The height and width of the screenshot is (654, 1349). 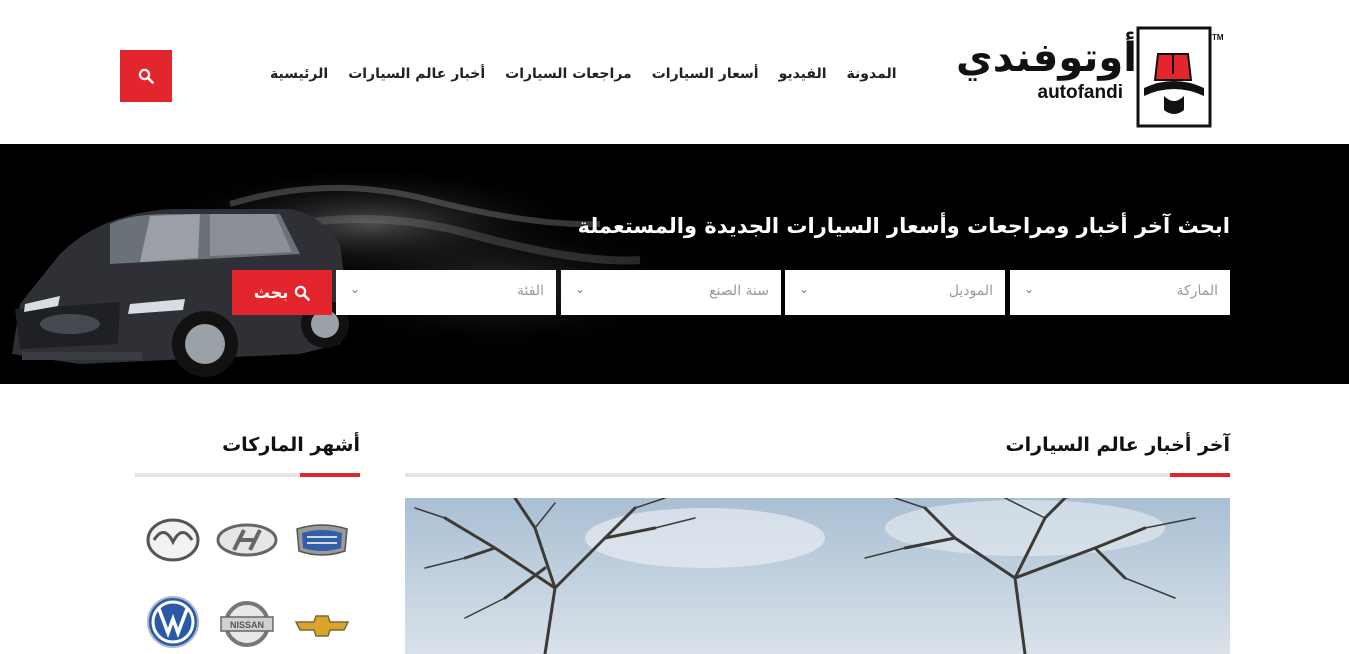 I want to click on header-search-button, so click(x=146, y=76).